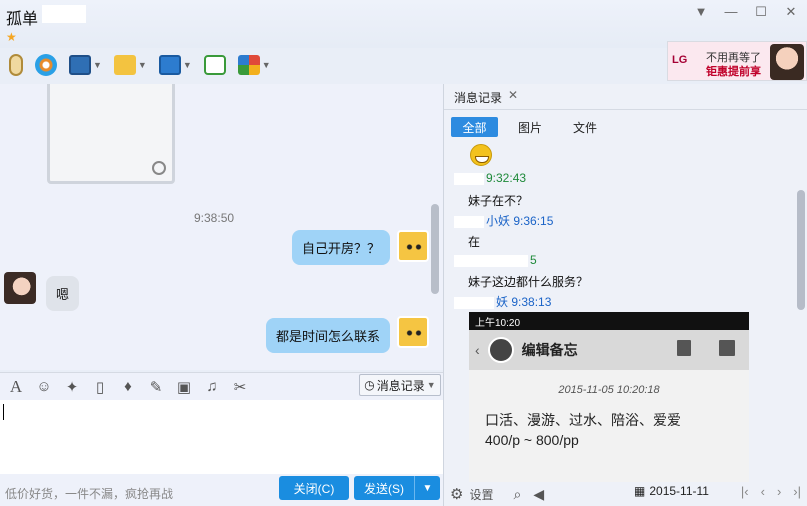 This screenshot has width=807, height=506. I want to click on close-button: 关闭(C), so click(314, 488).